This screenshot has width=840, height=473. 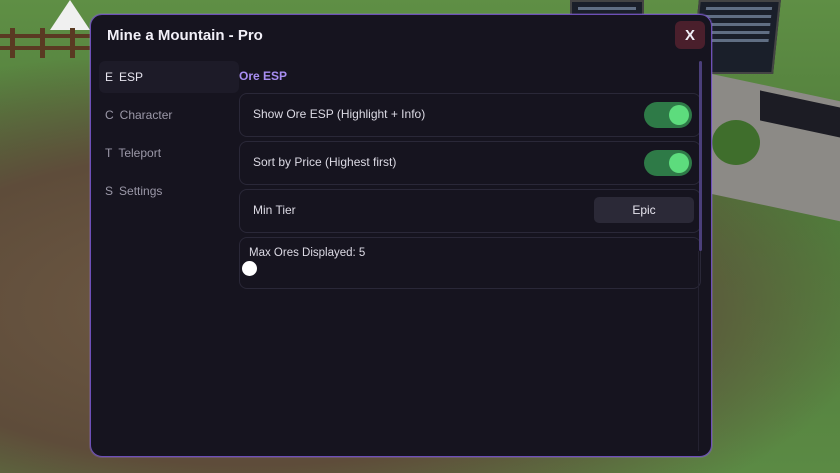 What do you see at coordinates (45, 43) in the screenshot?
I see `fence` at bounding box center [45, 43].